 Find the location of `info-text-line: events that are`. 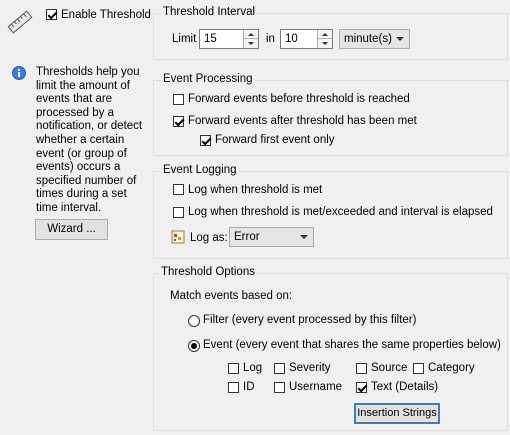

info-text-line: events that are is located at coordinates (74, 99).